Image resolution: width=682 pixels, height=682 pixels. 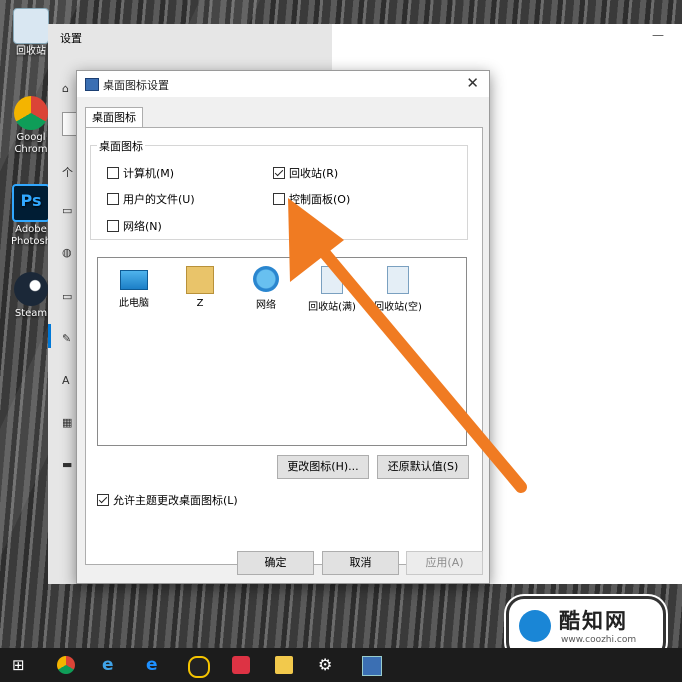 I want to click on watermark-url: www.coozhi.com, so click(x=599, y=640).